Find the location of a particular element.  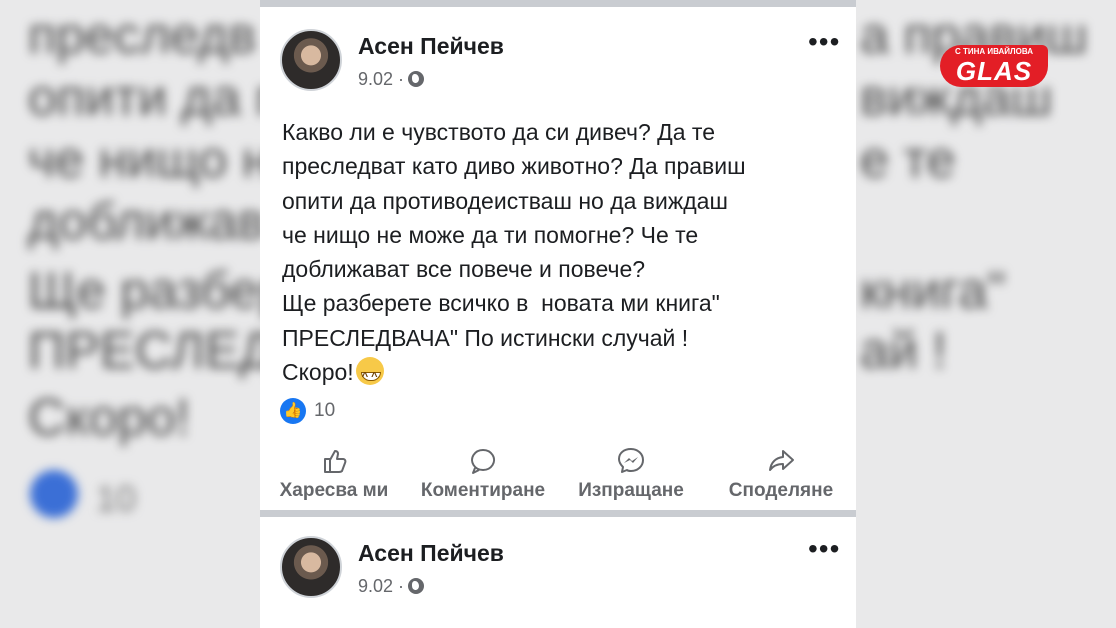

thumbs-up-icon is located at coordinates (335, 461).